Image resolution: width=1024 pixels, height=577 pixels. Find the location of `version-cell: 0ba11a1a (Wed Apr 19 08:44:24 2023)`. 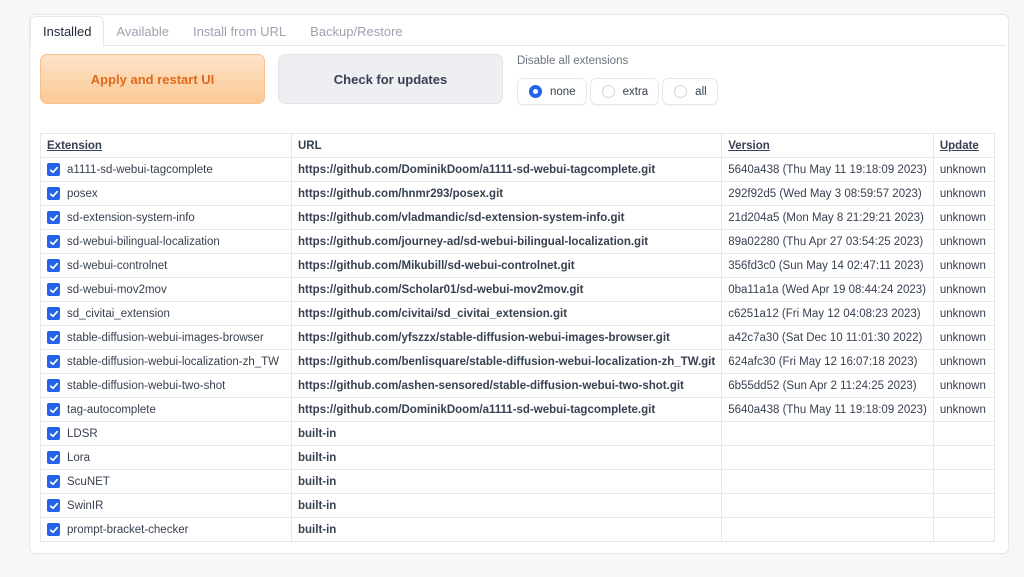

version-cell: 0ba11a1a (Wed Apr 19 08:44:24 2023) is located at coordinates (827, 289).